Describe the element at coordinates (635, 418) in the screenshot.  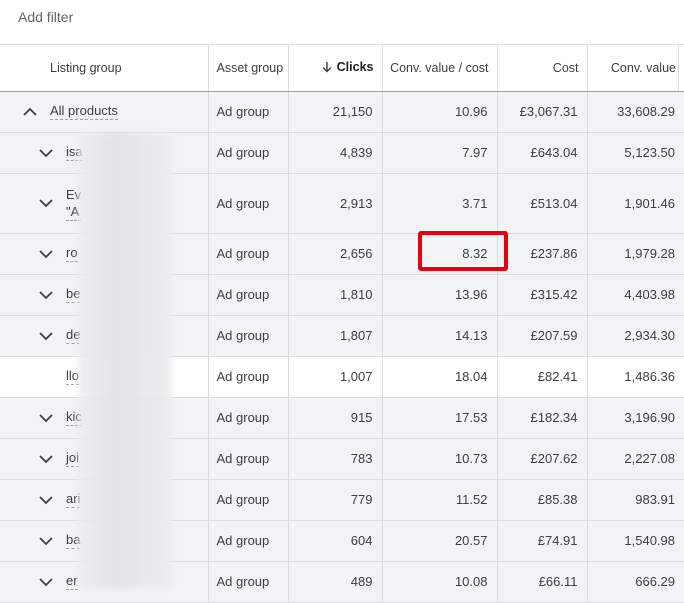
I see `cell-conv-value: 3,196.90` at that location.